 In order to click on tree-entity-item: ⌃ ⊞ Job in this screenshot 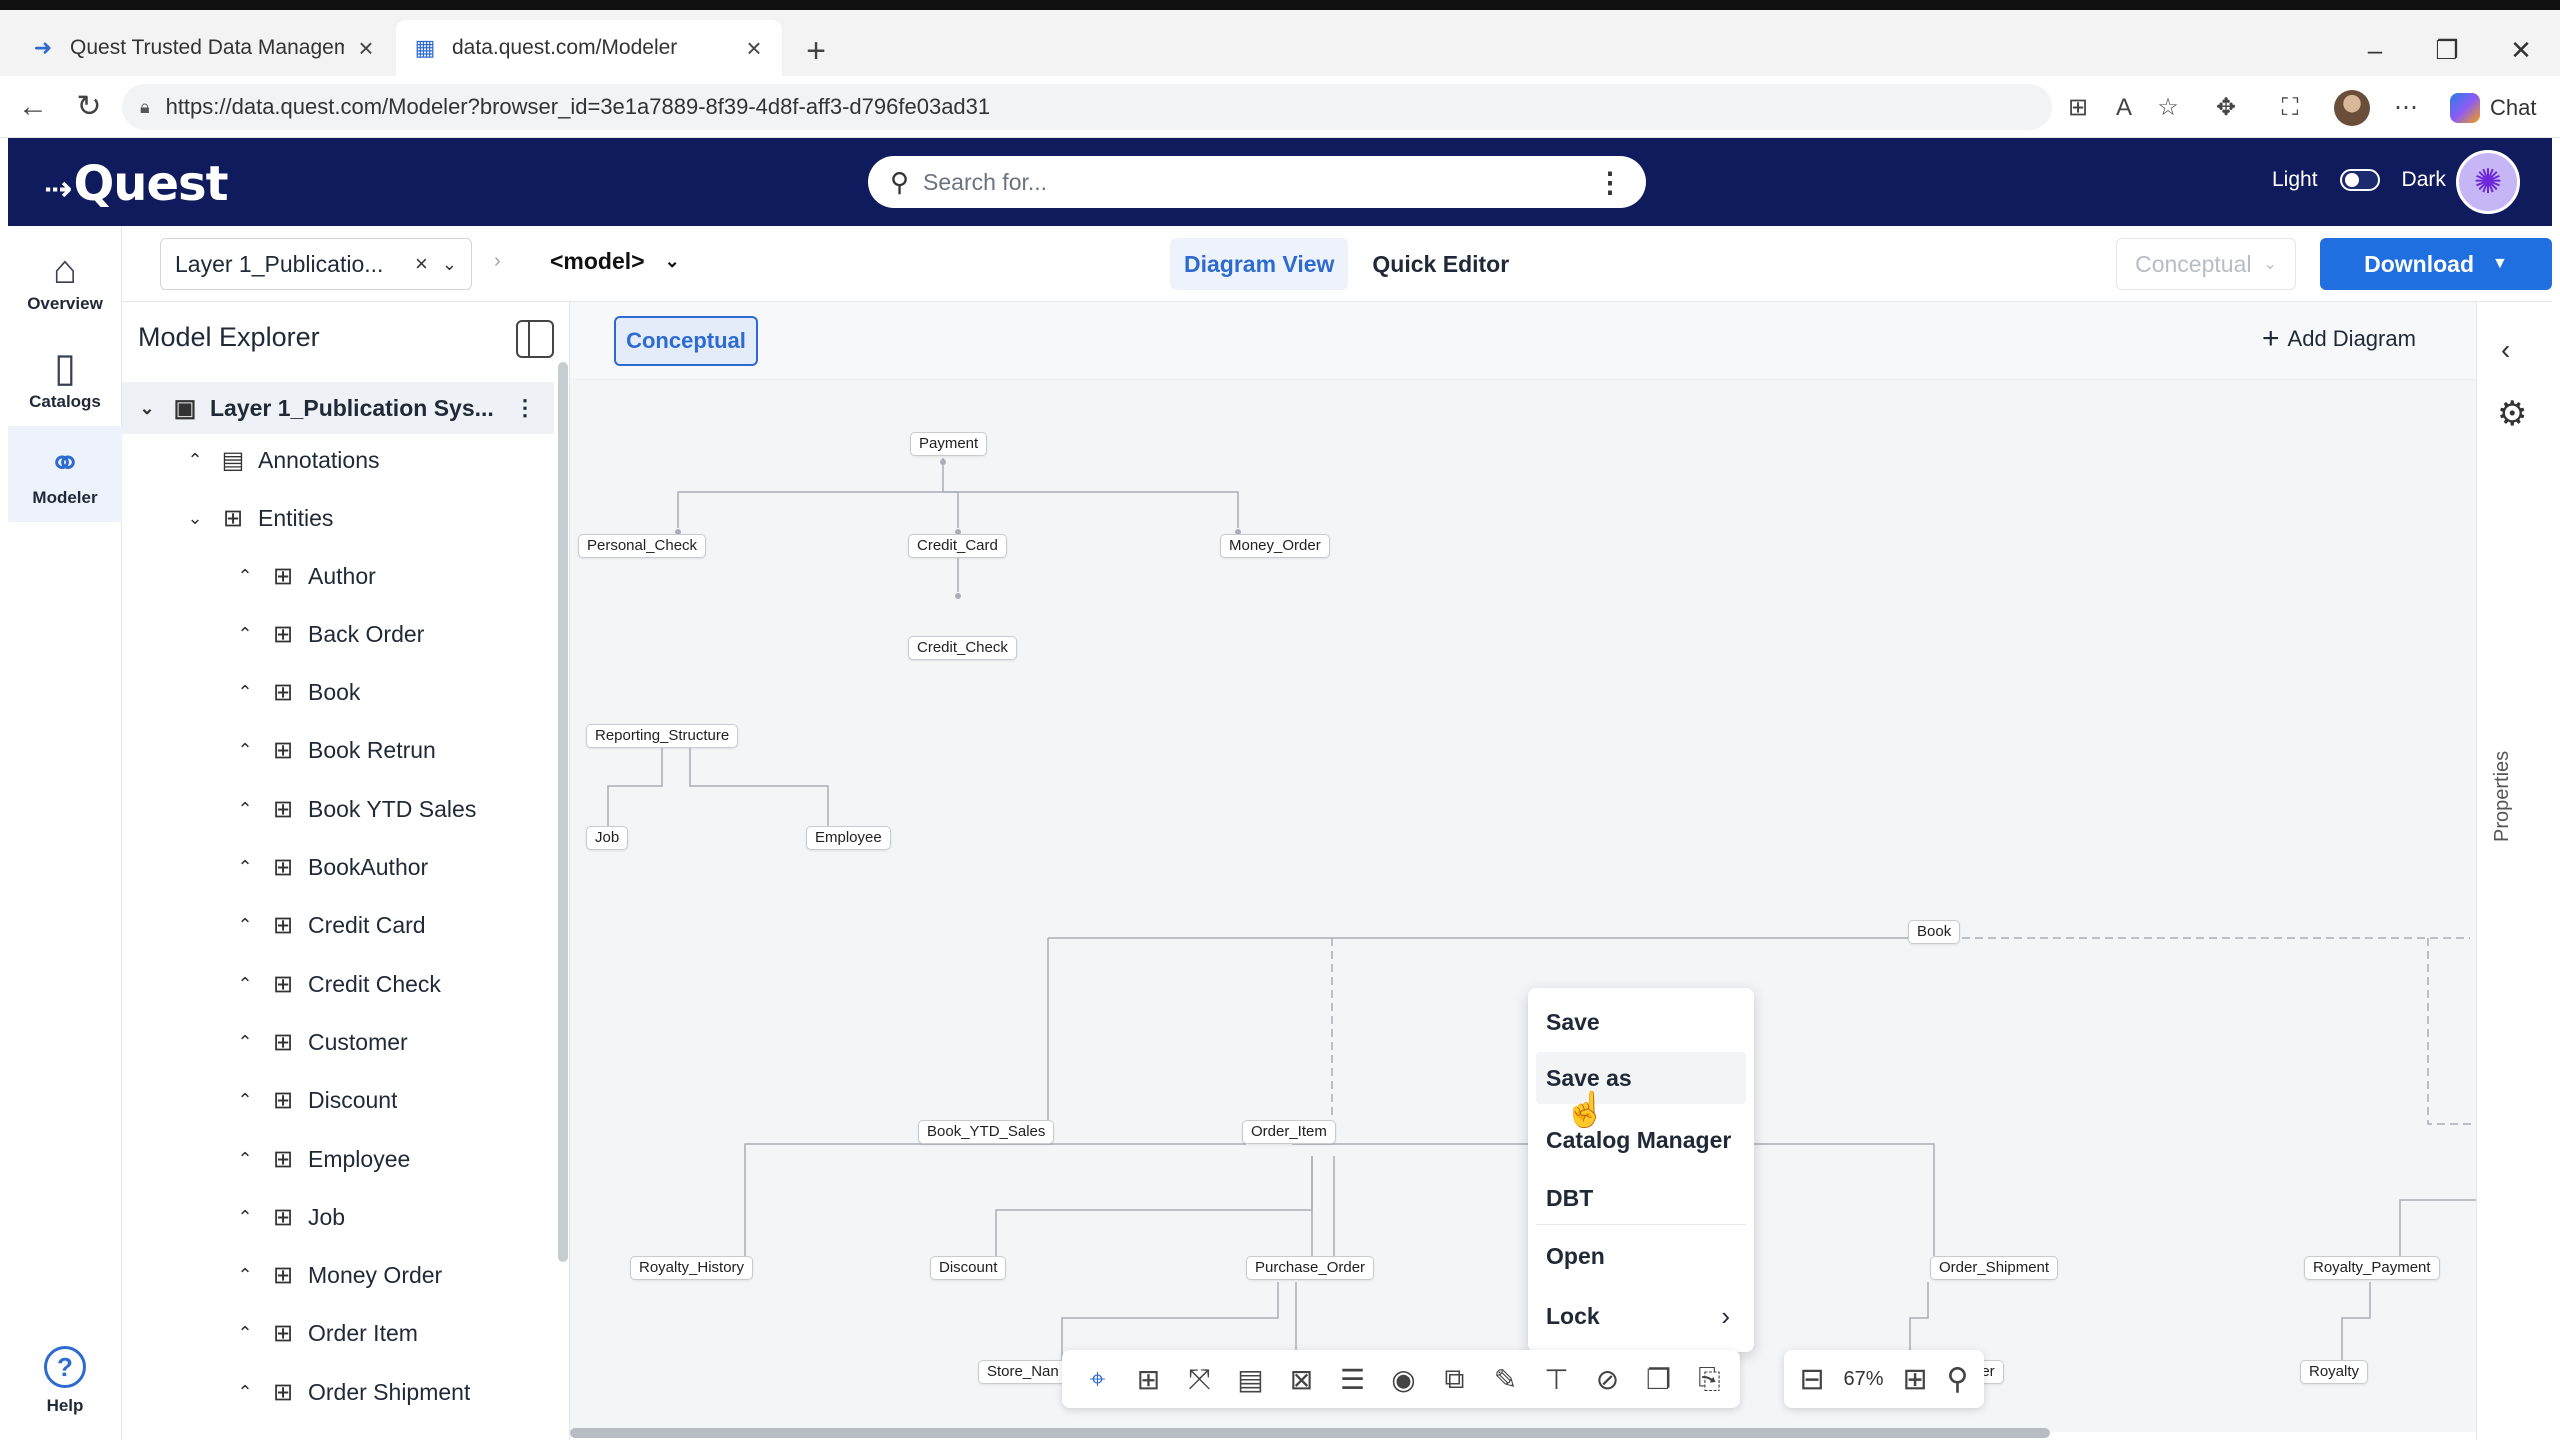, I will do `click(338, 1217)`.